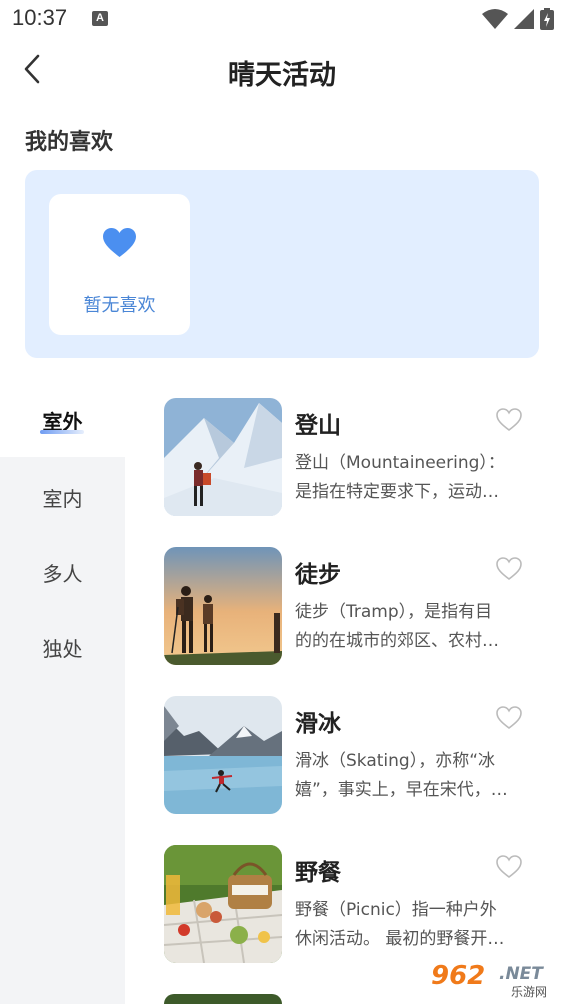  I want to click on favorites-section-title: 我的喜欢, so click(69, 142).